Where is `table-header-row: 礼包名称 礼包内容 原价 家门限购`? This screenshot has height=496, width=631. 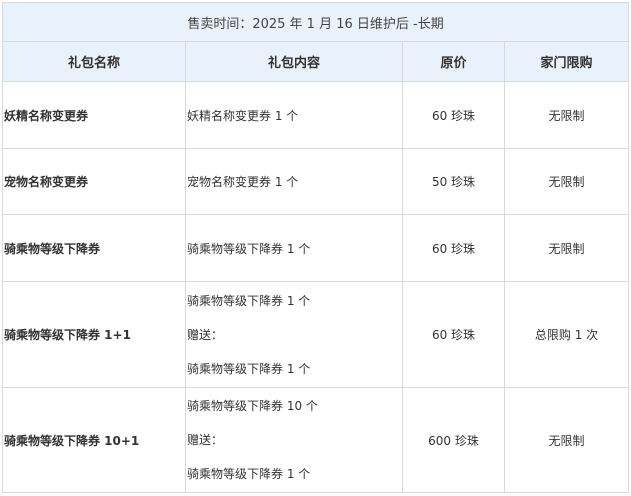
table-header-row: 礼包名称 礼包内容 原价 家门限购 is located at coordinates (316, 61).